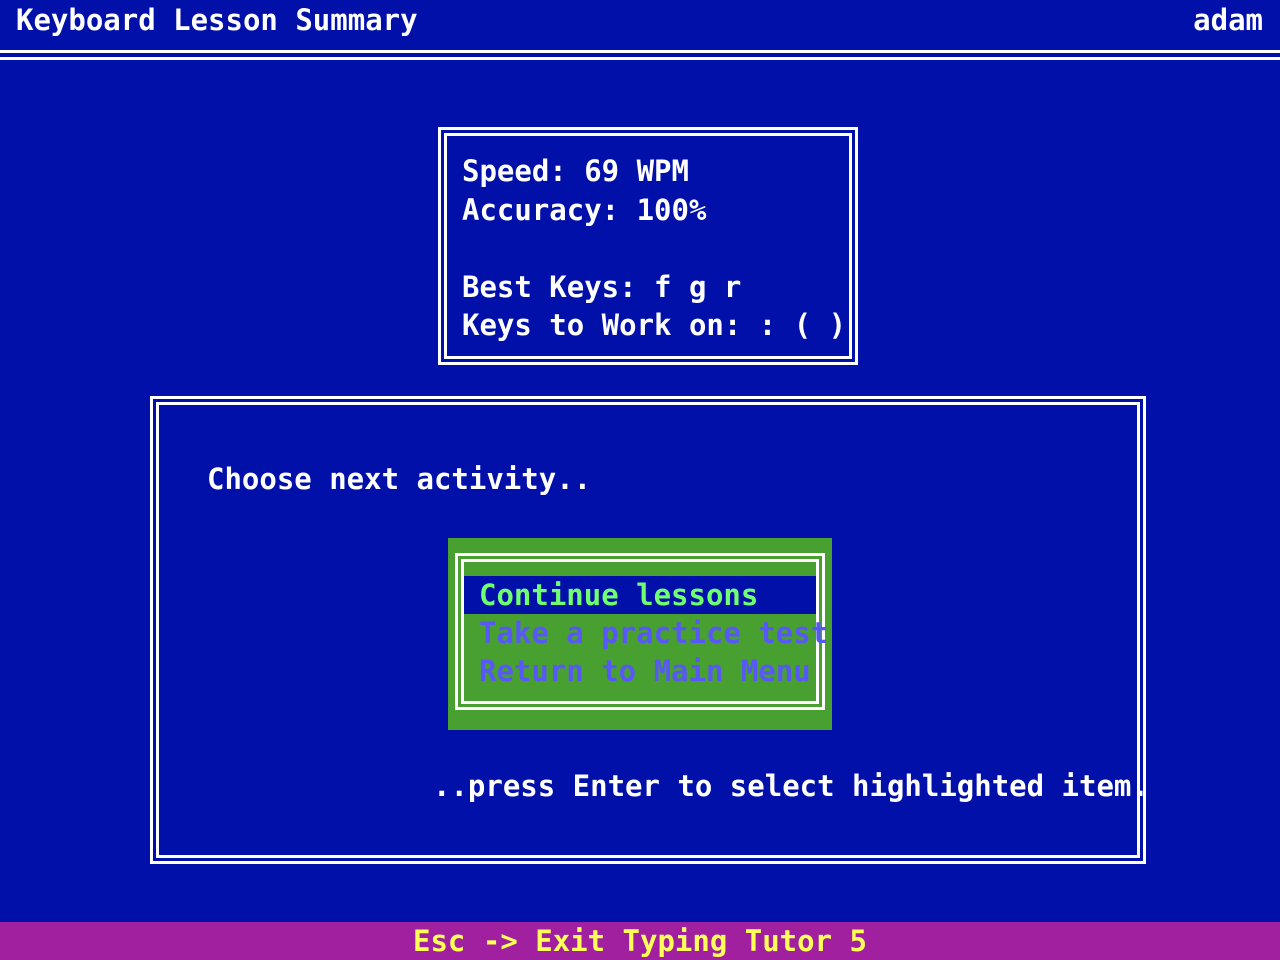 This screenshot has width=1280, height=960. Describe the element at coordinates (1228, 20) in the screenshot. I see `user-name: adam` at that location.